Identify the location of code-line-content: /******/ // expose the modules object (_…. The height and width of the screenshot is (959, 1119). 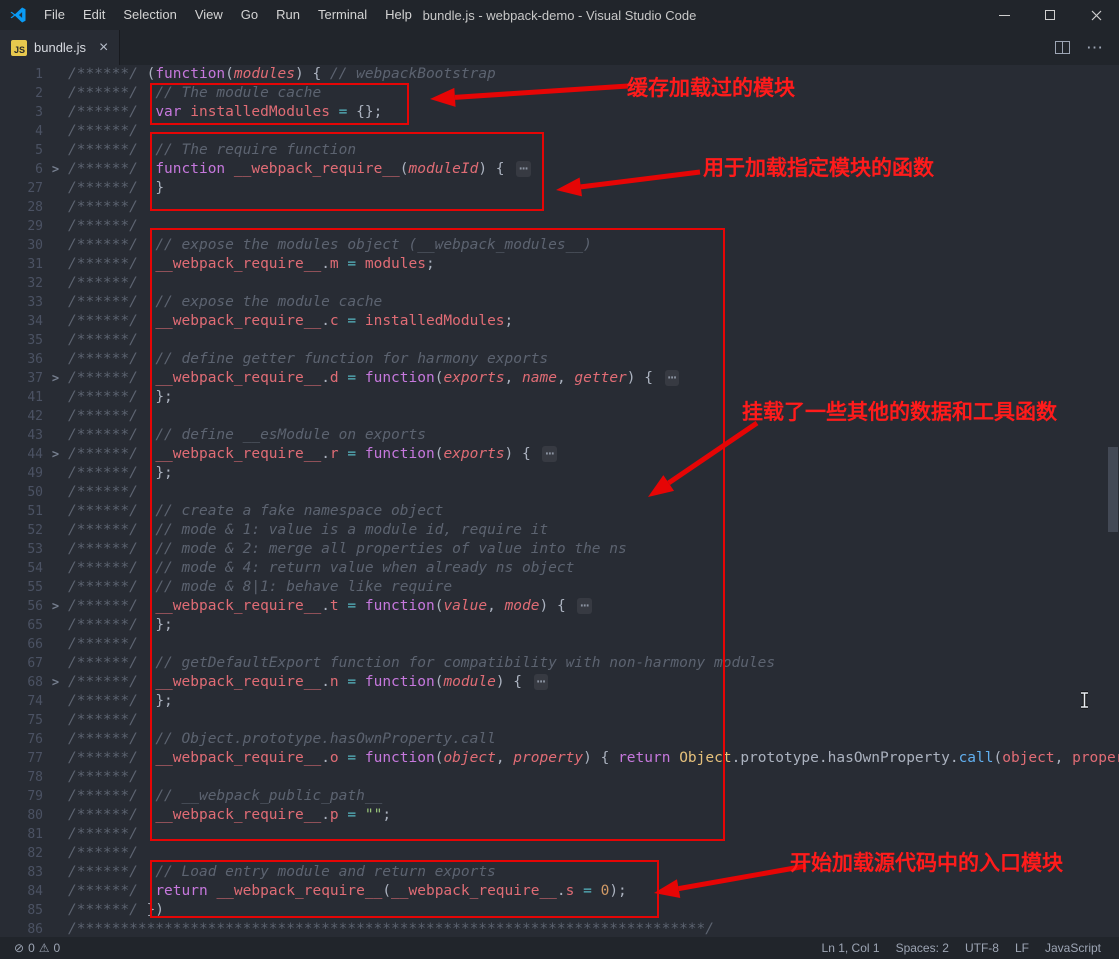
(330, 245).